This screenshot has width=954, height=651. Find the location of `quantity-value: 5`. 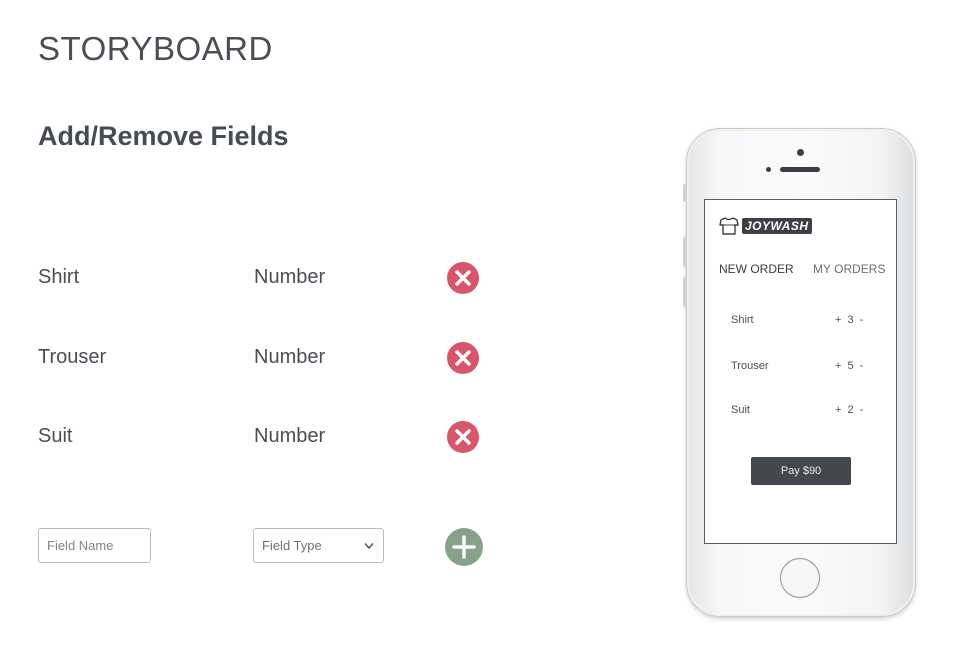

quantity-value: 5 is located at coordinates (850, 366).